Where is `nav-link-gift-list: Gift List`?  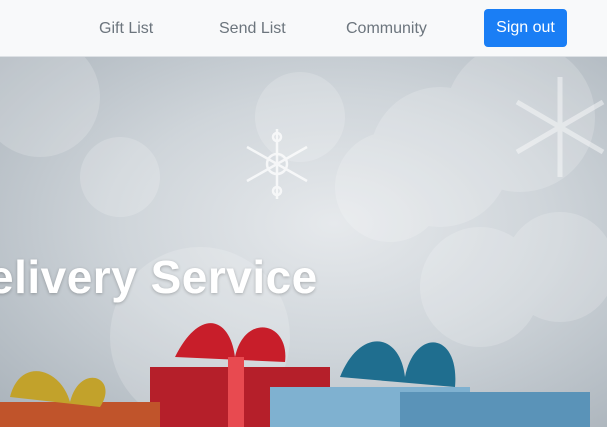
nav-link-gift-list: Gift List is located at coordinates (126, 29).